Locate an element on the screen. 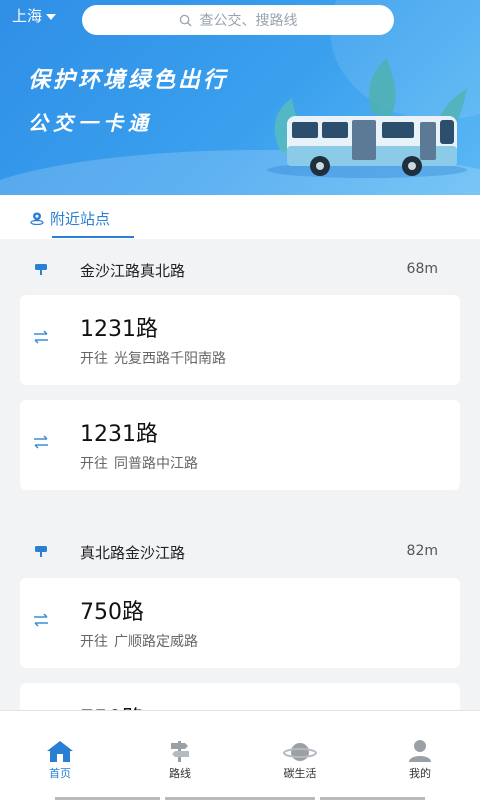 This screenshot has width=480, height=801. nav-carbon-life-label: 碳生活 is located at coordinates (300, 773).